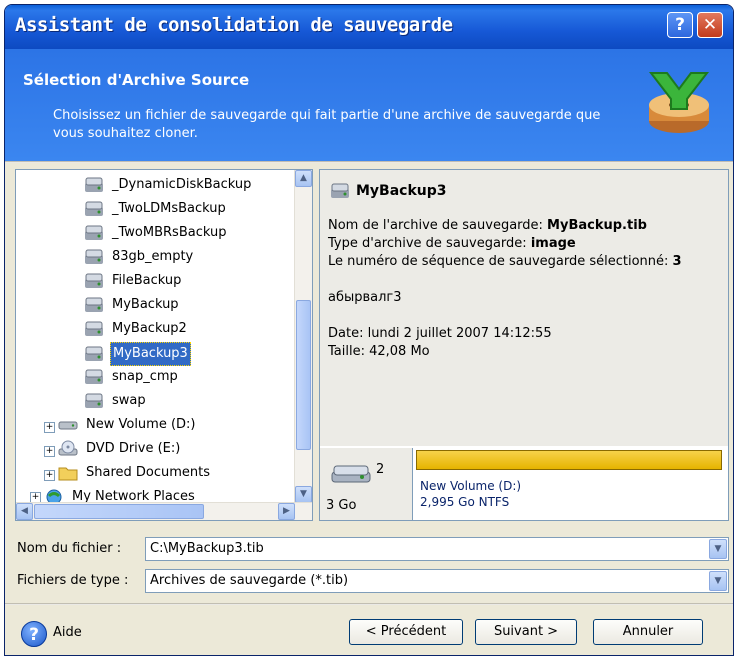 This screenshot has height=662, width=742. What do you see at coordinates (136, 329) in the screenshot?
I see `tree-item: MyBackup2` at bounding box center [136, 329].